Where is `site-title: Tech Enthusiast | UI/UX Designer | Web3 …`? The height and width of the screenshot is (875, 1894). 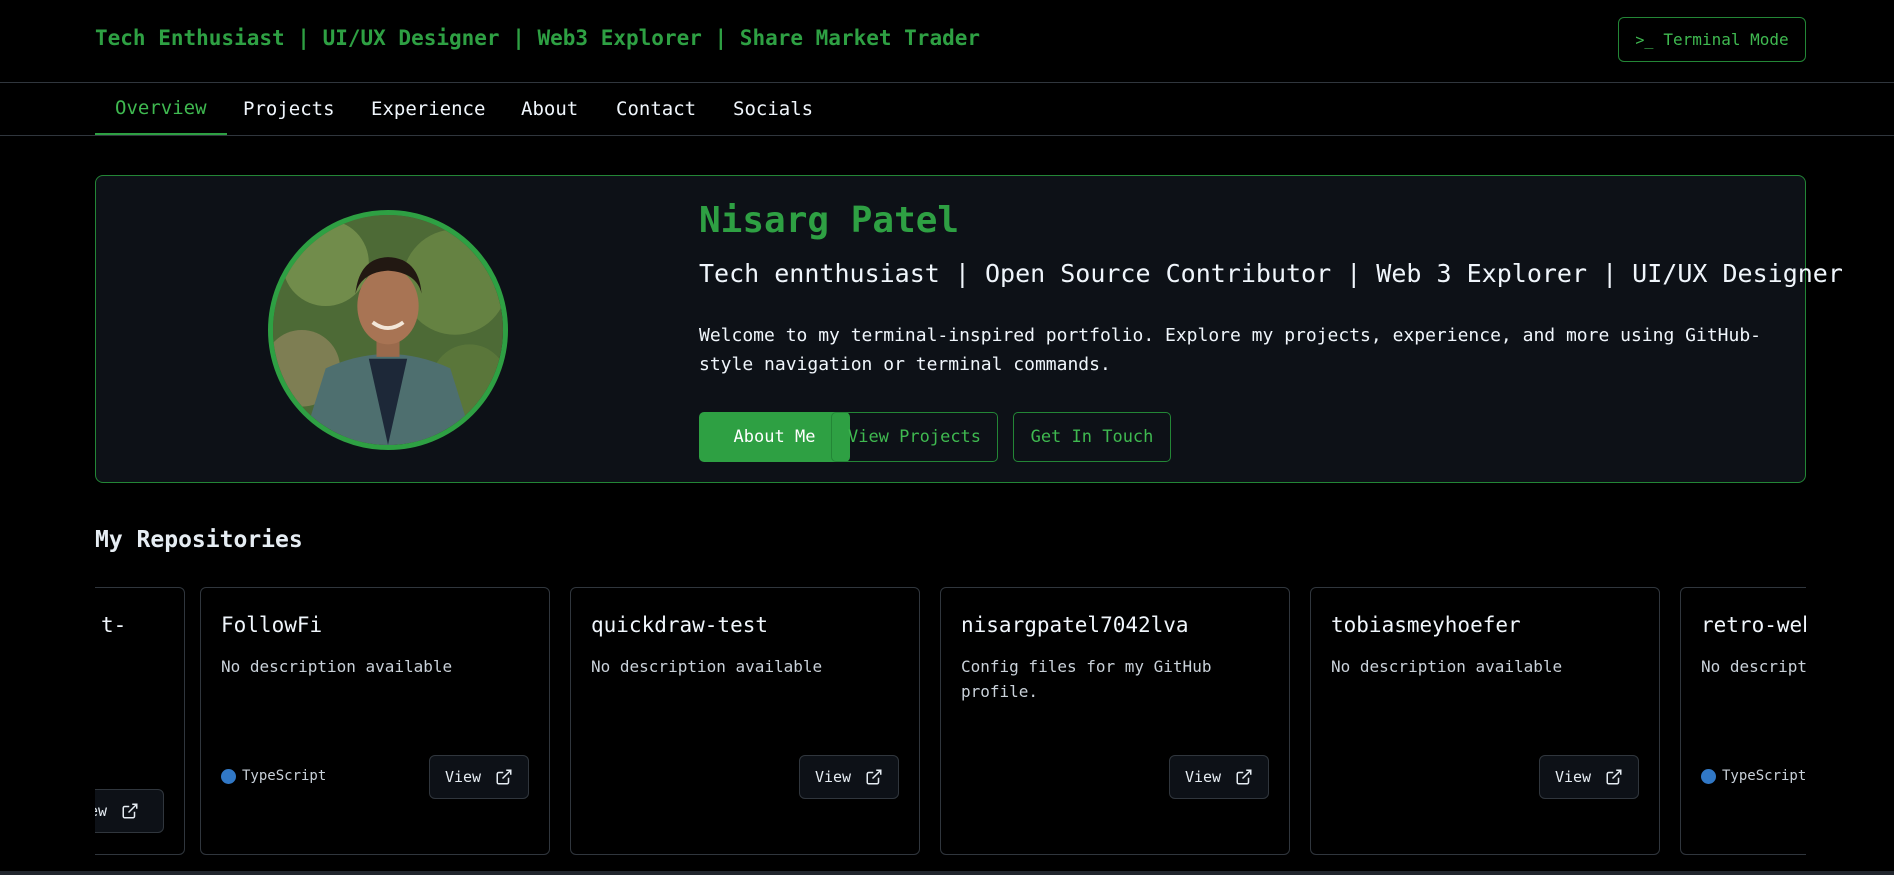
site-title: Tech Enthusiast | UI/UX Designer | Web3 … is located at coordinates (538, 38).